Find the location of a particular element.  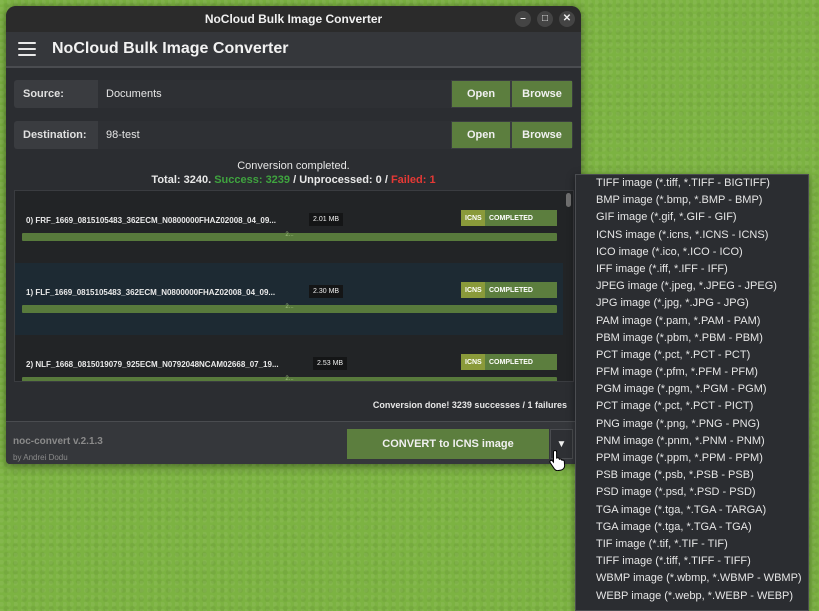

status-failed: Failed: 1 is located at coordinates (413, 180).